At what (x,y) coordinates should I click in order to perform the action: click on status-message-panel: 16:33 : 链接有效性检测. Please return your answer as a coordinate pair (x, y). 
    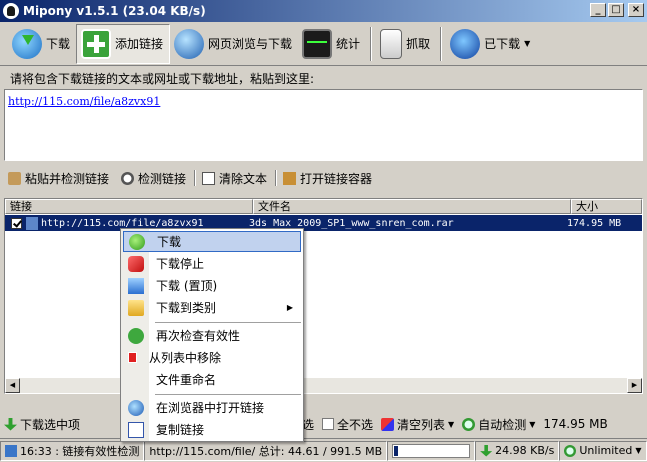
    Looking at the image, I should click on (72, 450).